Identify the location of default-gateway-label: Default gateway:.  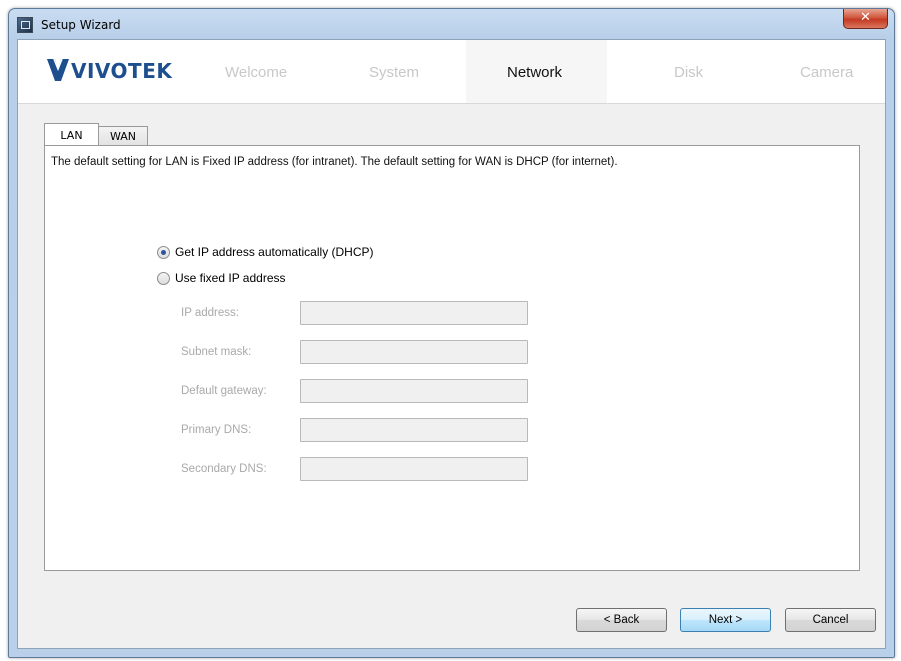
(224, 391).